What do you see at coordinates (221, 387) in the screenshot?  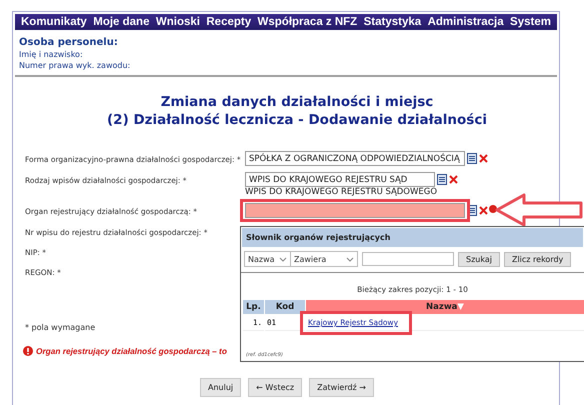 I see `form-button: Anuluj` at bounding box center [221, 387].